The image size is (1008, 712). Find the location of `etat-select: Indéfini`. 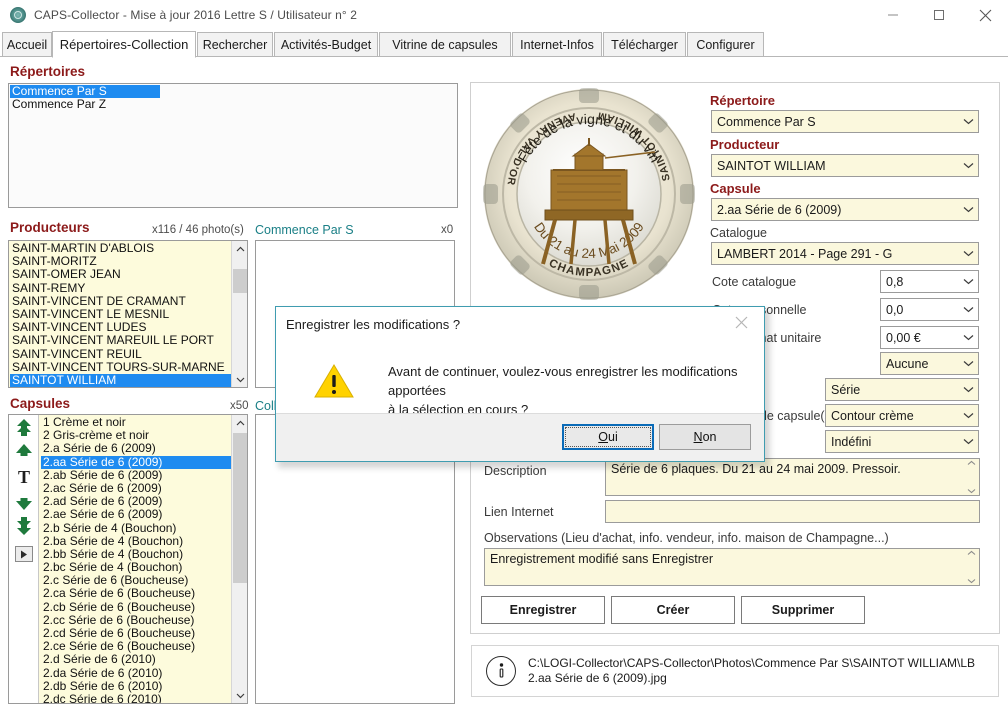

etat-select: Indéfini is located at coordinates (902, 441).